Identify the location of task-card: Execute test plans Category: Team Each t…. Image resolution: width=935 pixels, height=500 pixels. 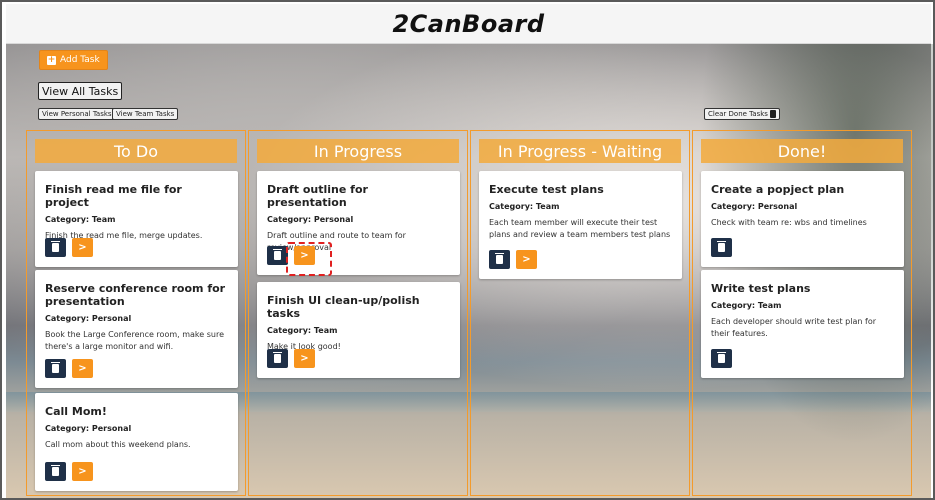
(580, 225).